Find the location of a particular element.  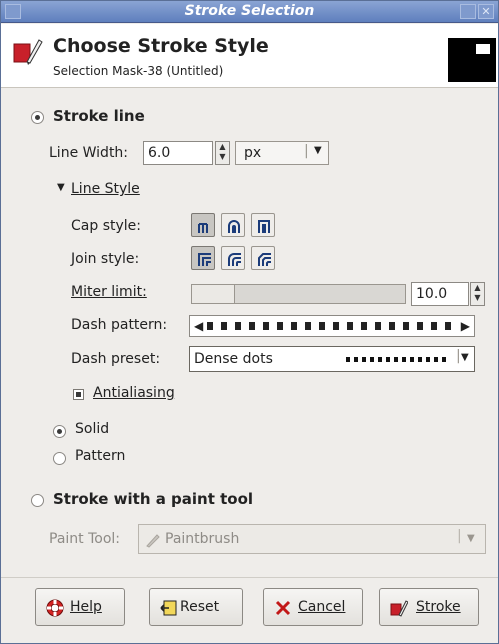

selection-preview is located at coordinates (472, 60).